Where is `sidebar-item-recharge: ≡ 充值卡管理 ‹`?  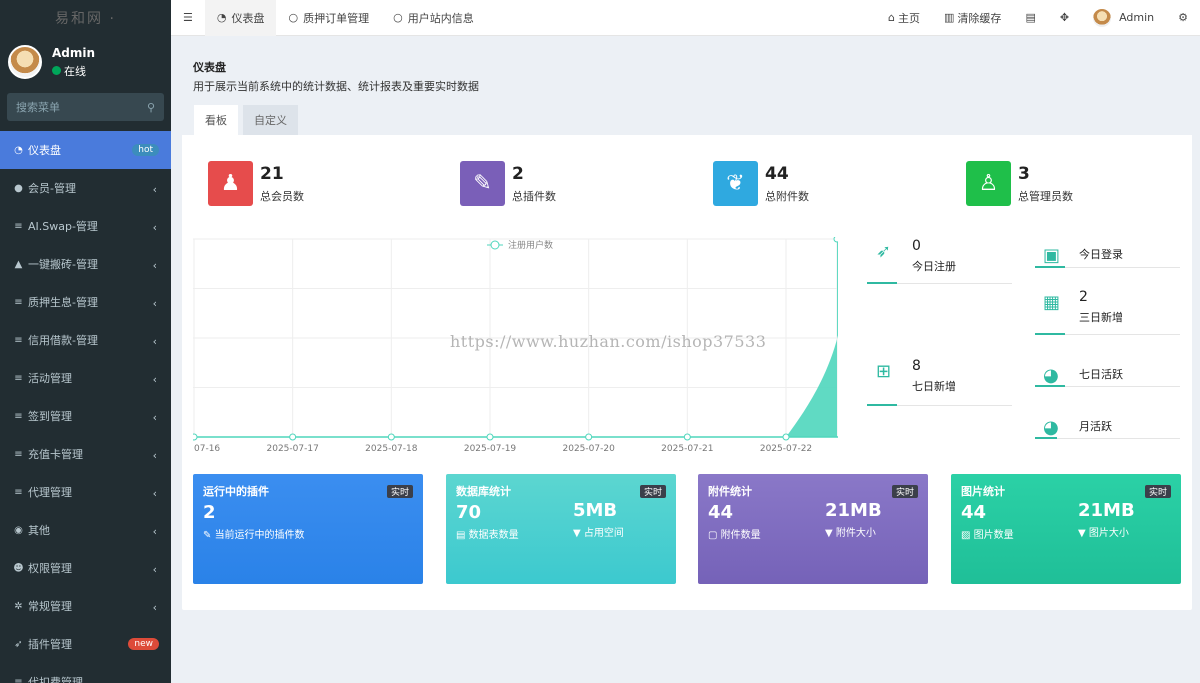
sidebar-item-recharge: ≡ 充值卡管理 ‹ is located at coordinates (85, 454).